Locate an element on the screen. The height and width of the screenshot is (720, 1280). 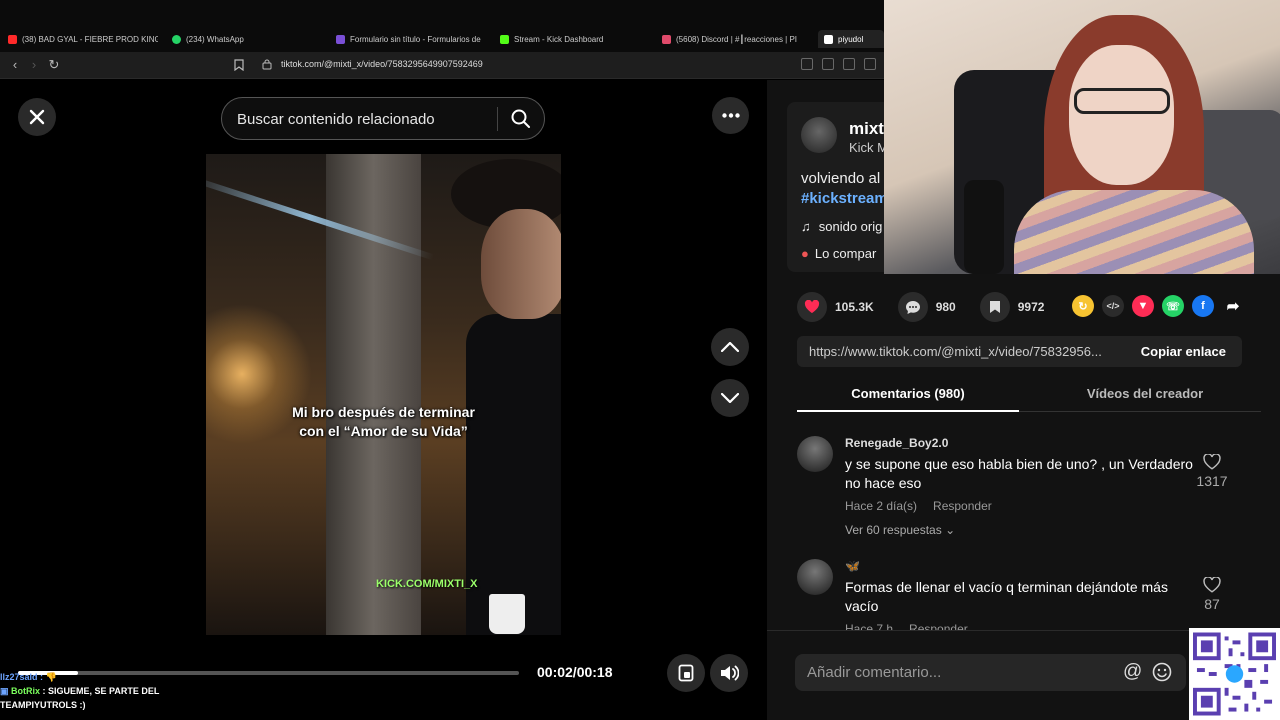
emoji-icon is located at coordinates (1162, 672).